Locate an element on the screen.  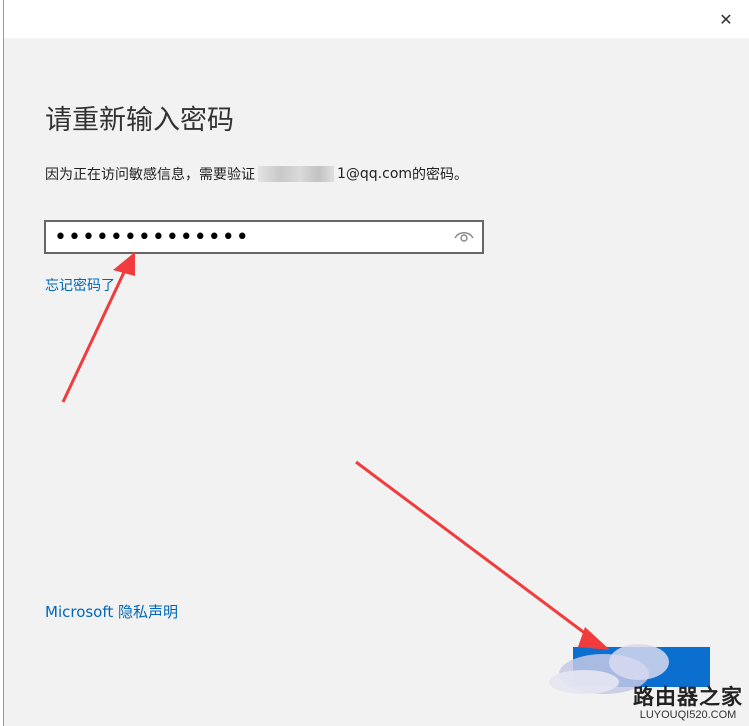
description-end: 的密码。 is located at coordinates (440, 175).